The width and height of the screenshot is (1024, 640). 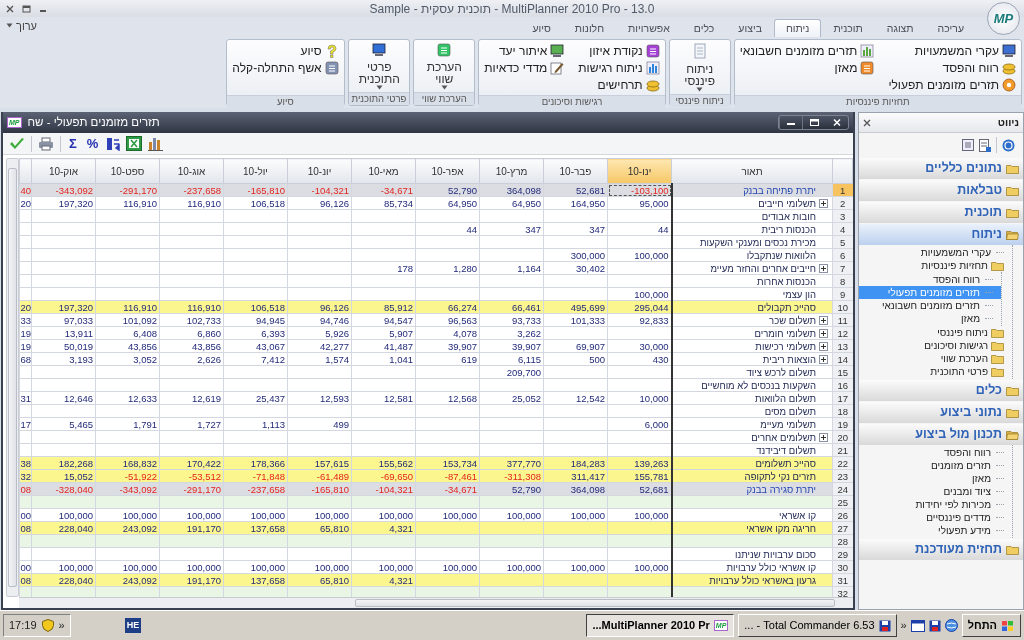 What do you see at coordinates (379, 66) in the screenshot?
I see `ribbon-button: פרטי התוכנית` at bounding box center [379, 66].